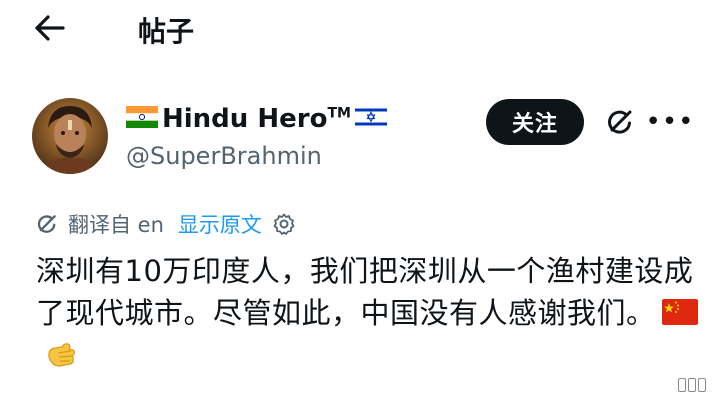 The image size is (720, 404). I want to click on grok-icon, so click(620, 122).